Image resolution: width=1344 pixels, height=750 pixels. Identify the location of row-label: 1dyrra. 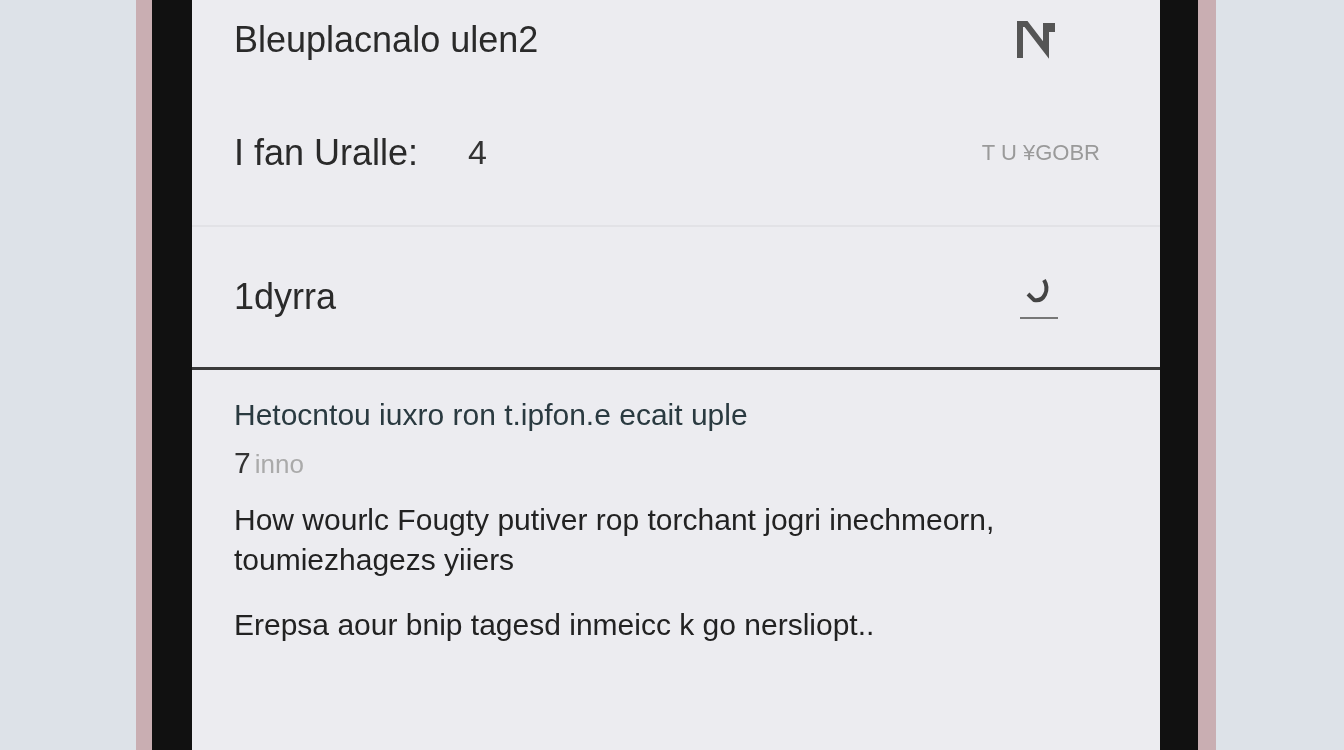
(285, 297).